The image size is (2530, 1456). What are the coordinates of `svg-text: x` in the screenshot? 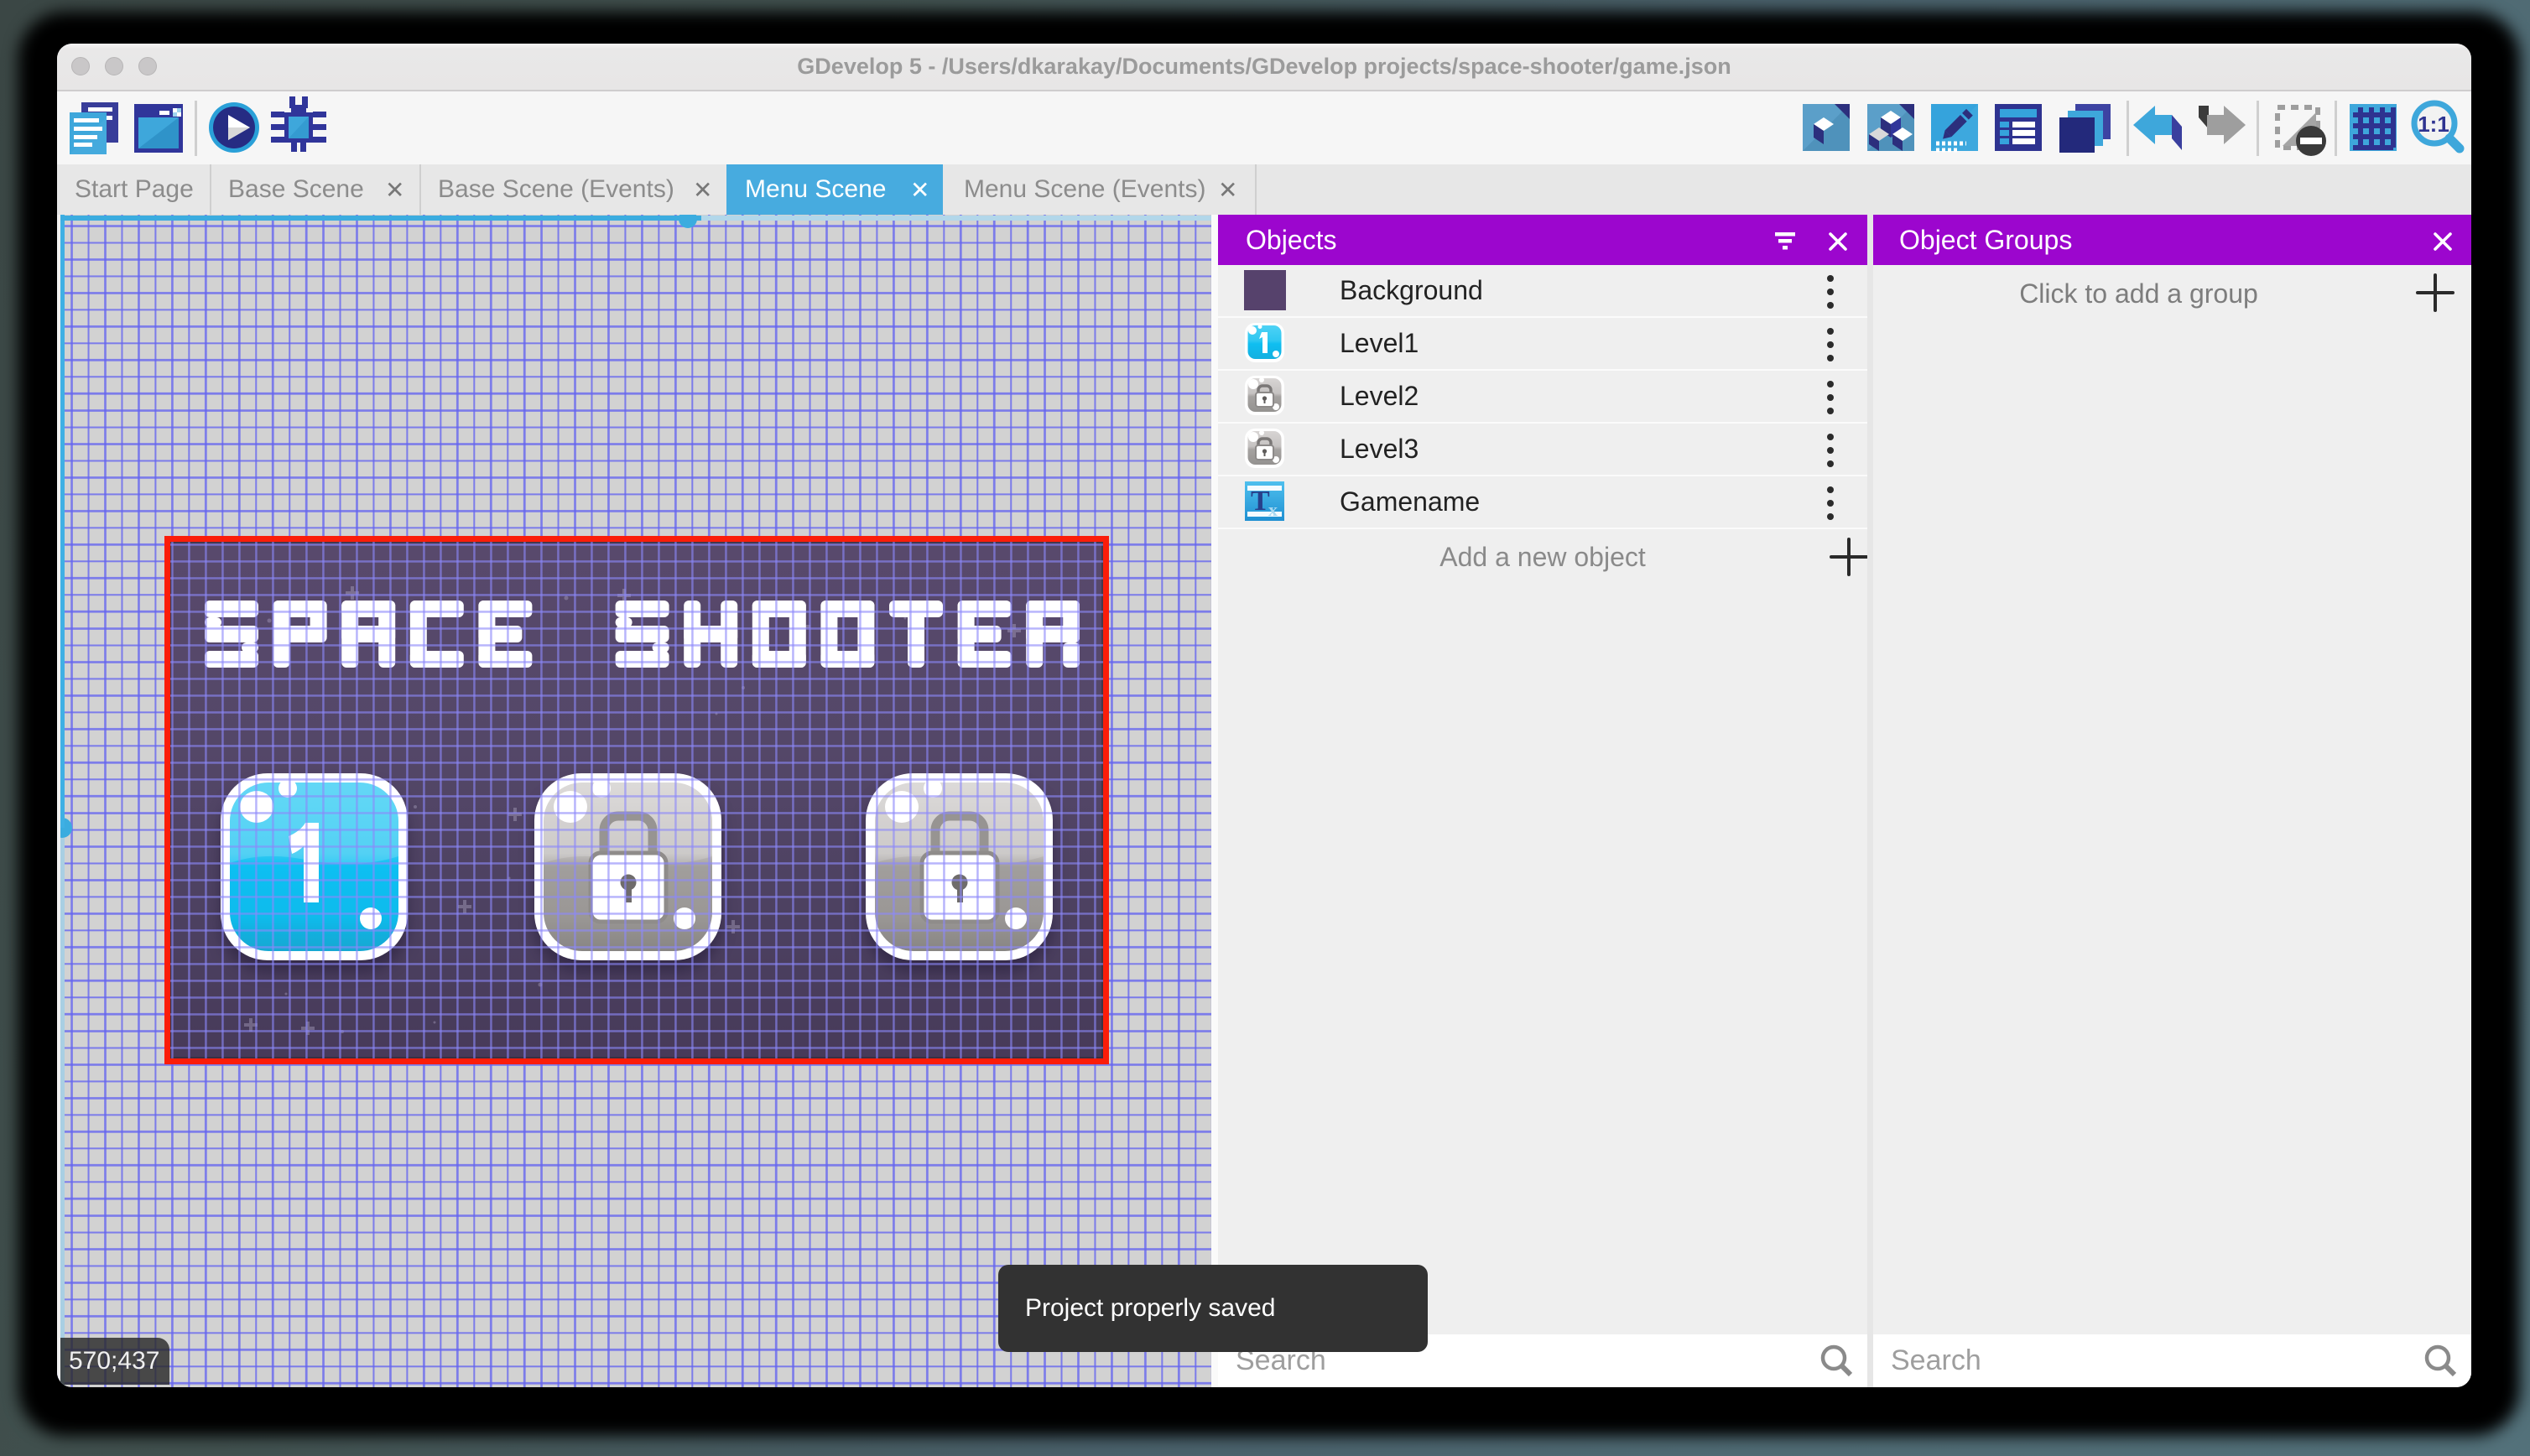 It's located at (1273, 509).